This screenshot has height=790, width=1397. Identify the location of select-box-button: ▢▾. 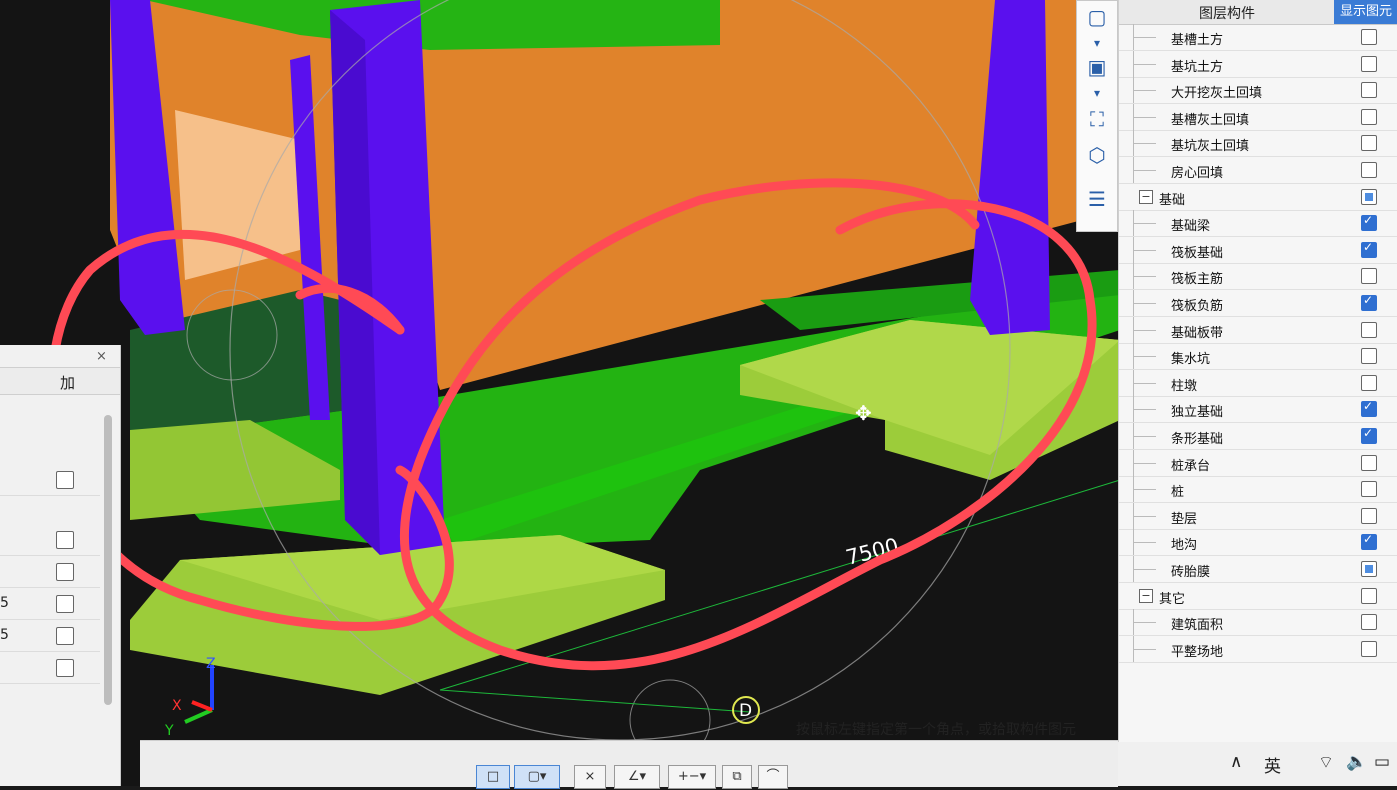
(537, 777).